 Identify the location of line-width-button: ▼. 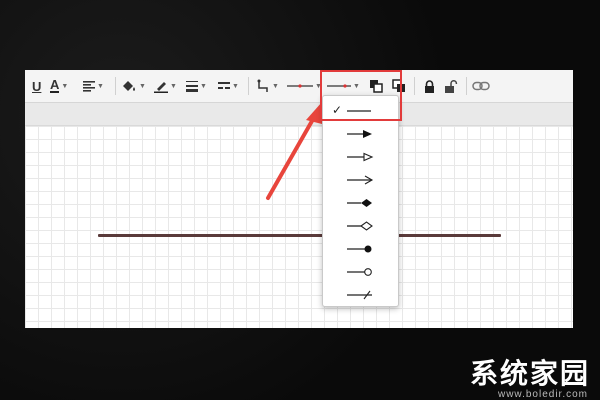
(196, 86).